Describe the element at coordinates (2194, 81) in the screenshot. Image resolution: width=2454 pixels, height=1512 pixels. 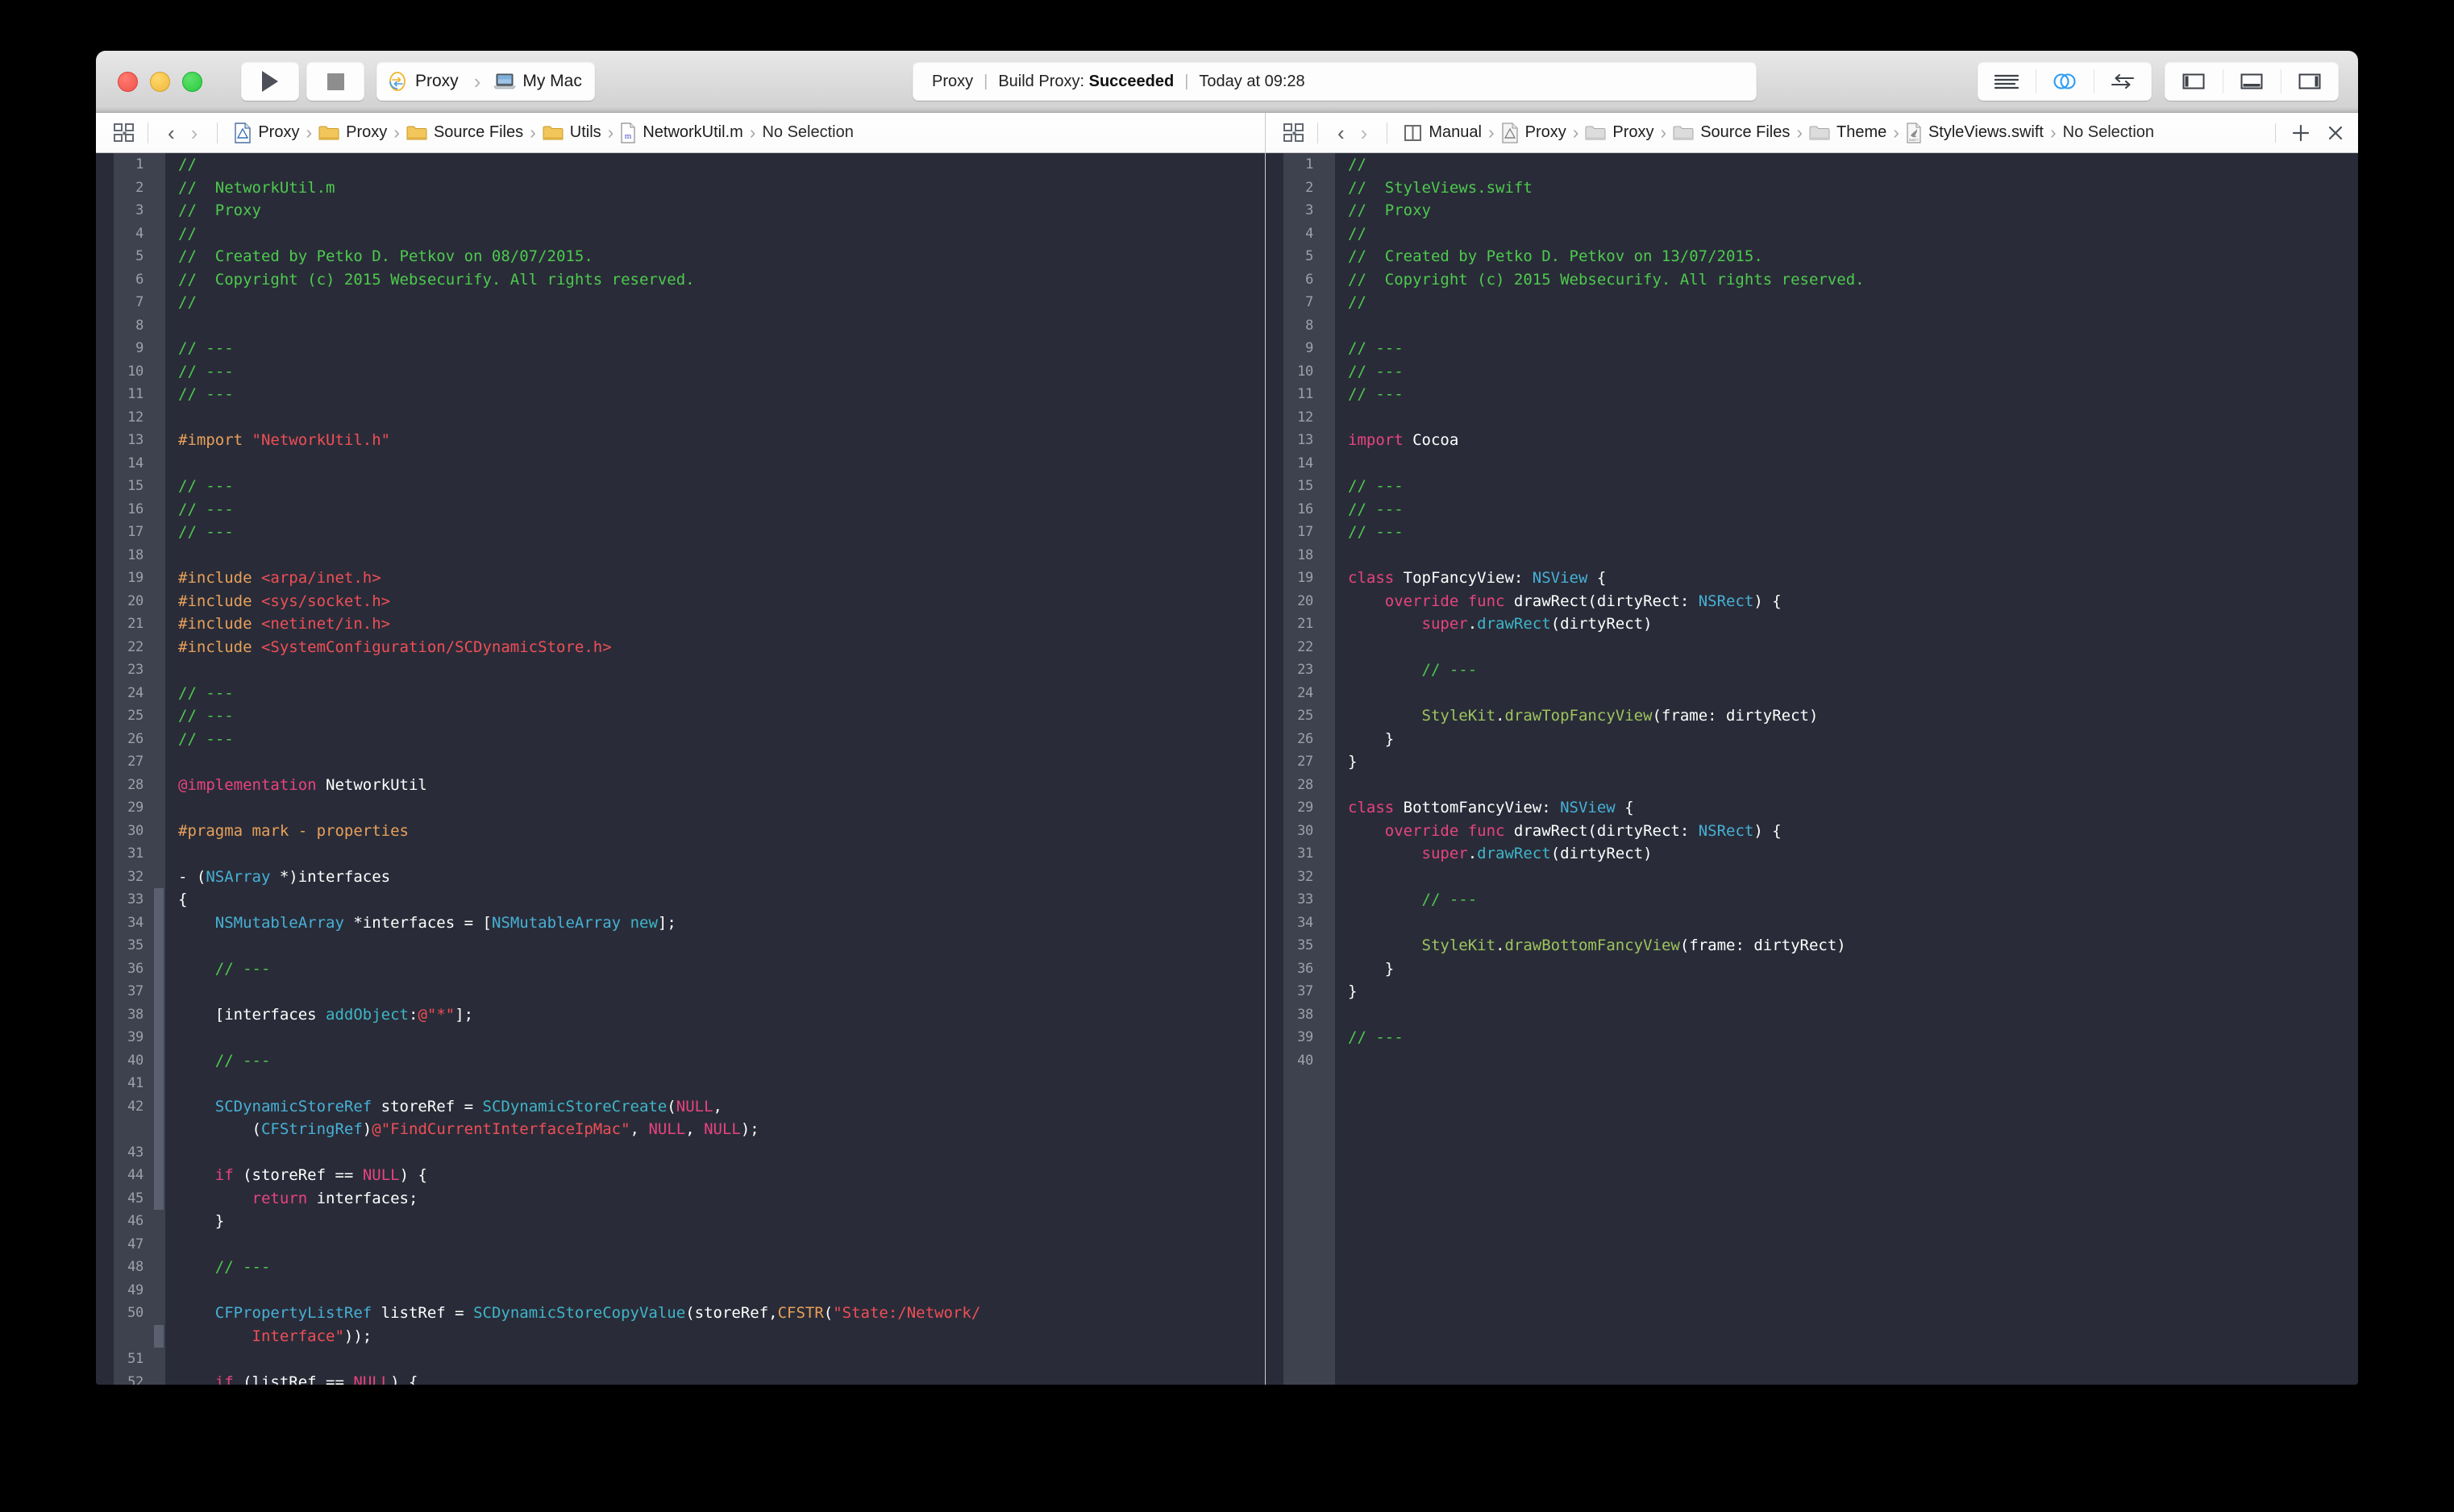
I see `navigator-toggle-button` at that location.